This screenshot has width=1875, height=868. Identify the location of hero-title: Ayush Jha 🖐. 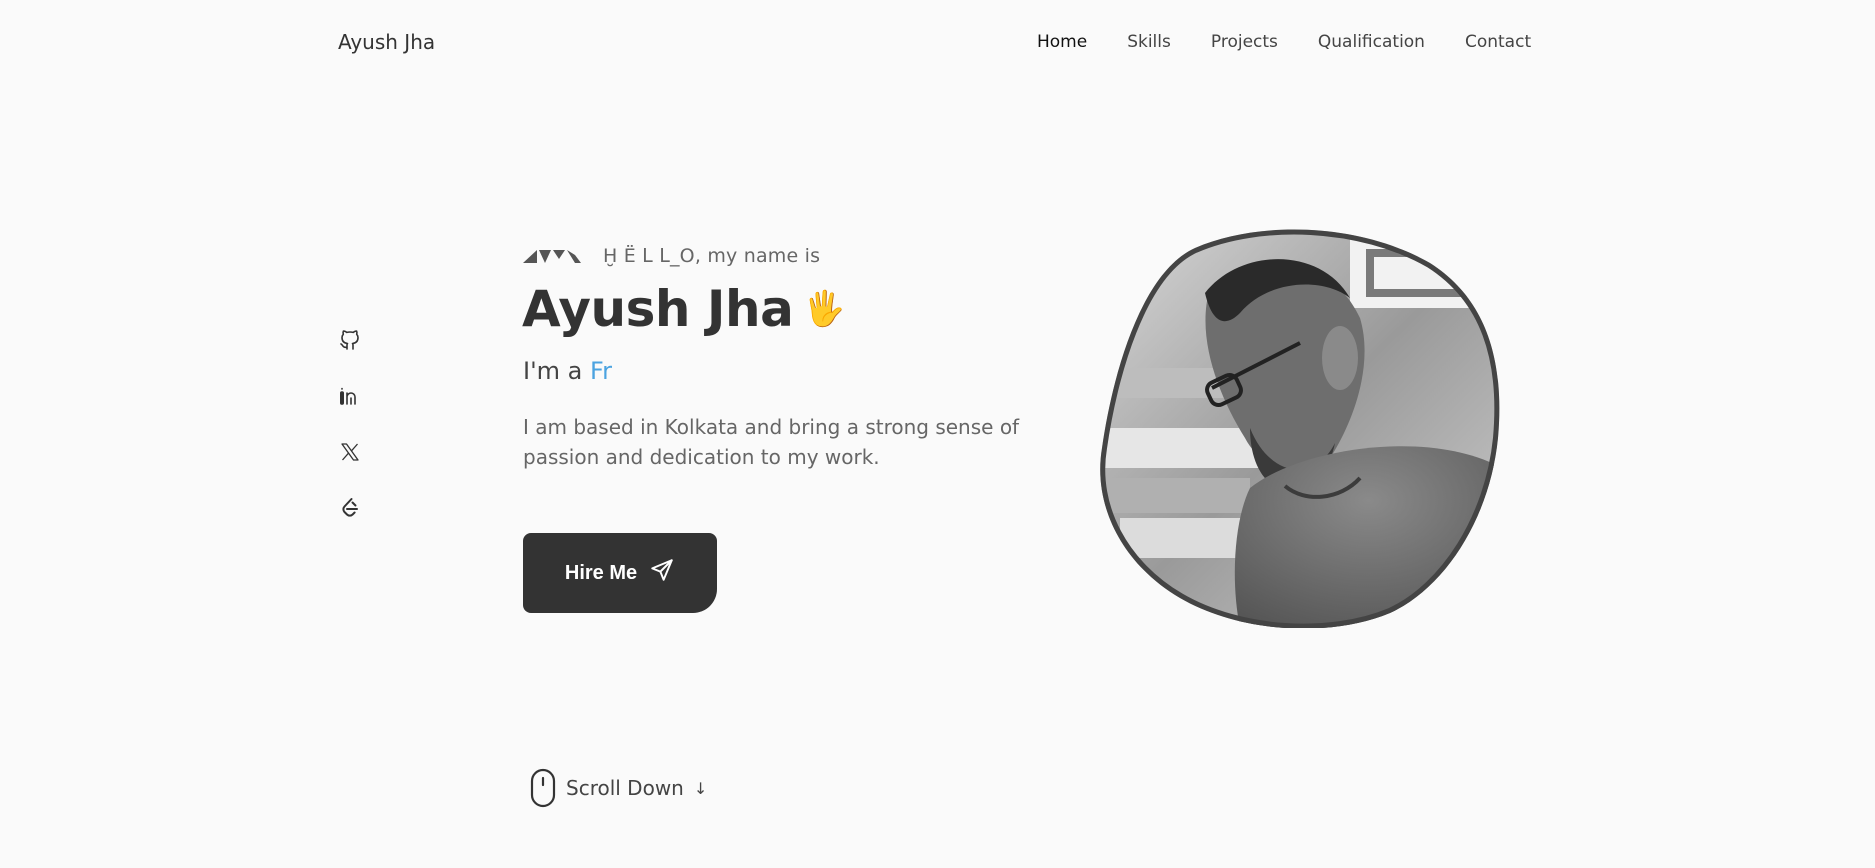
(684, 309).